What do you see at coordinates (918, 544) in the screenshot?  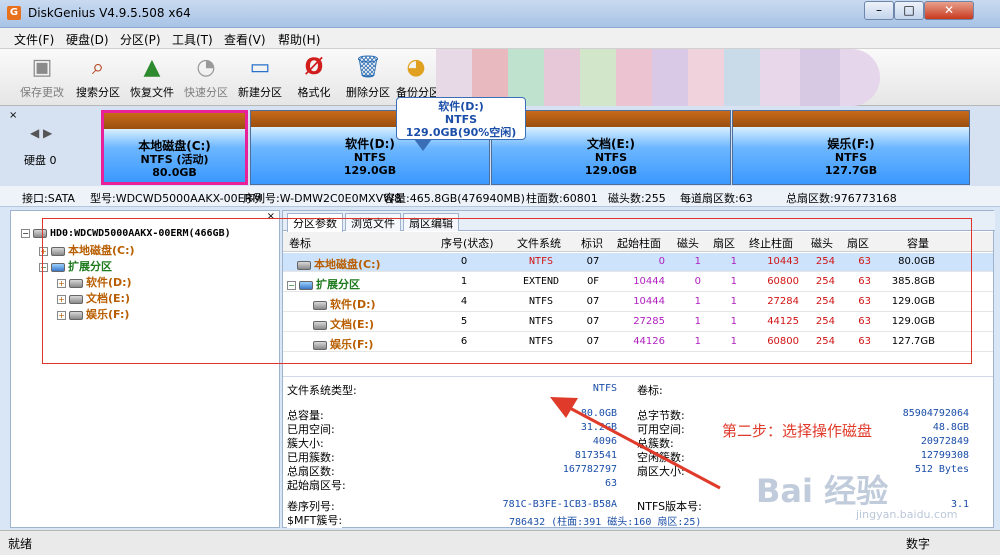 I see `numlock-indicator: 数字` at bounding box center [918, 544].